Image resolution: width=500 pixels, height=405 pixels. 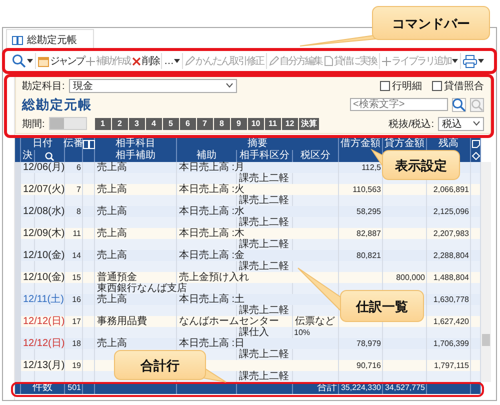 What do you see at coordinates (272, 124) in the screenshot?
I see `month-button: 11` at bounding box center [272, 124].